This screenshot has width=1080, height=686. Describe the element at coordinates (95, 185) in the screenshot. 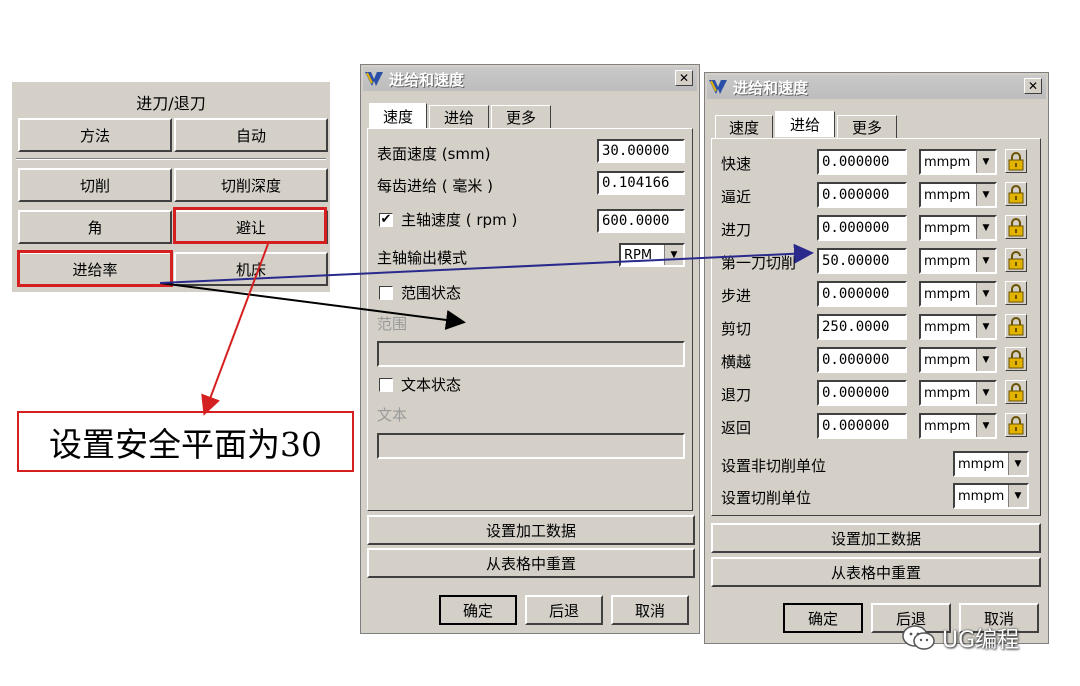

I see `cut-button: 切削` at that location.